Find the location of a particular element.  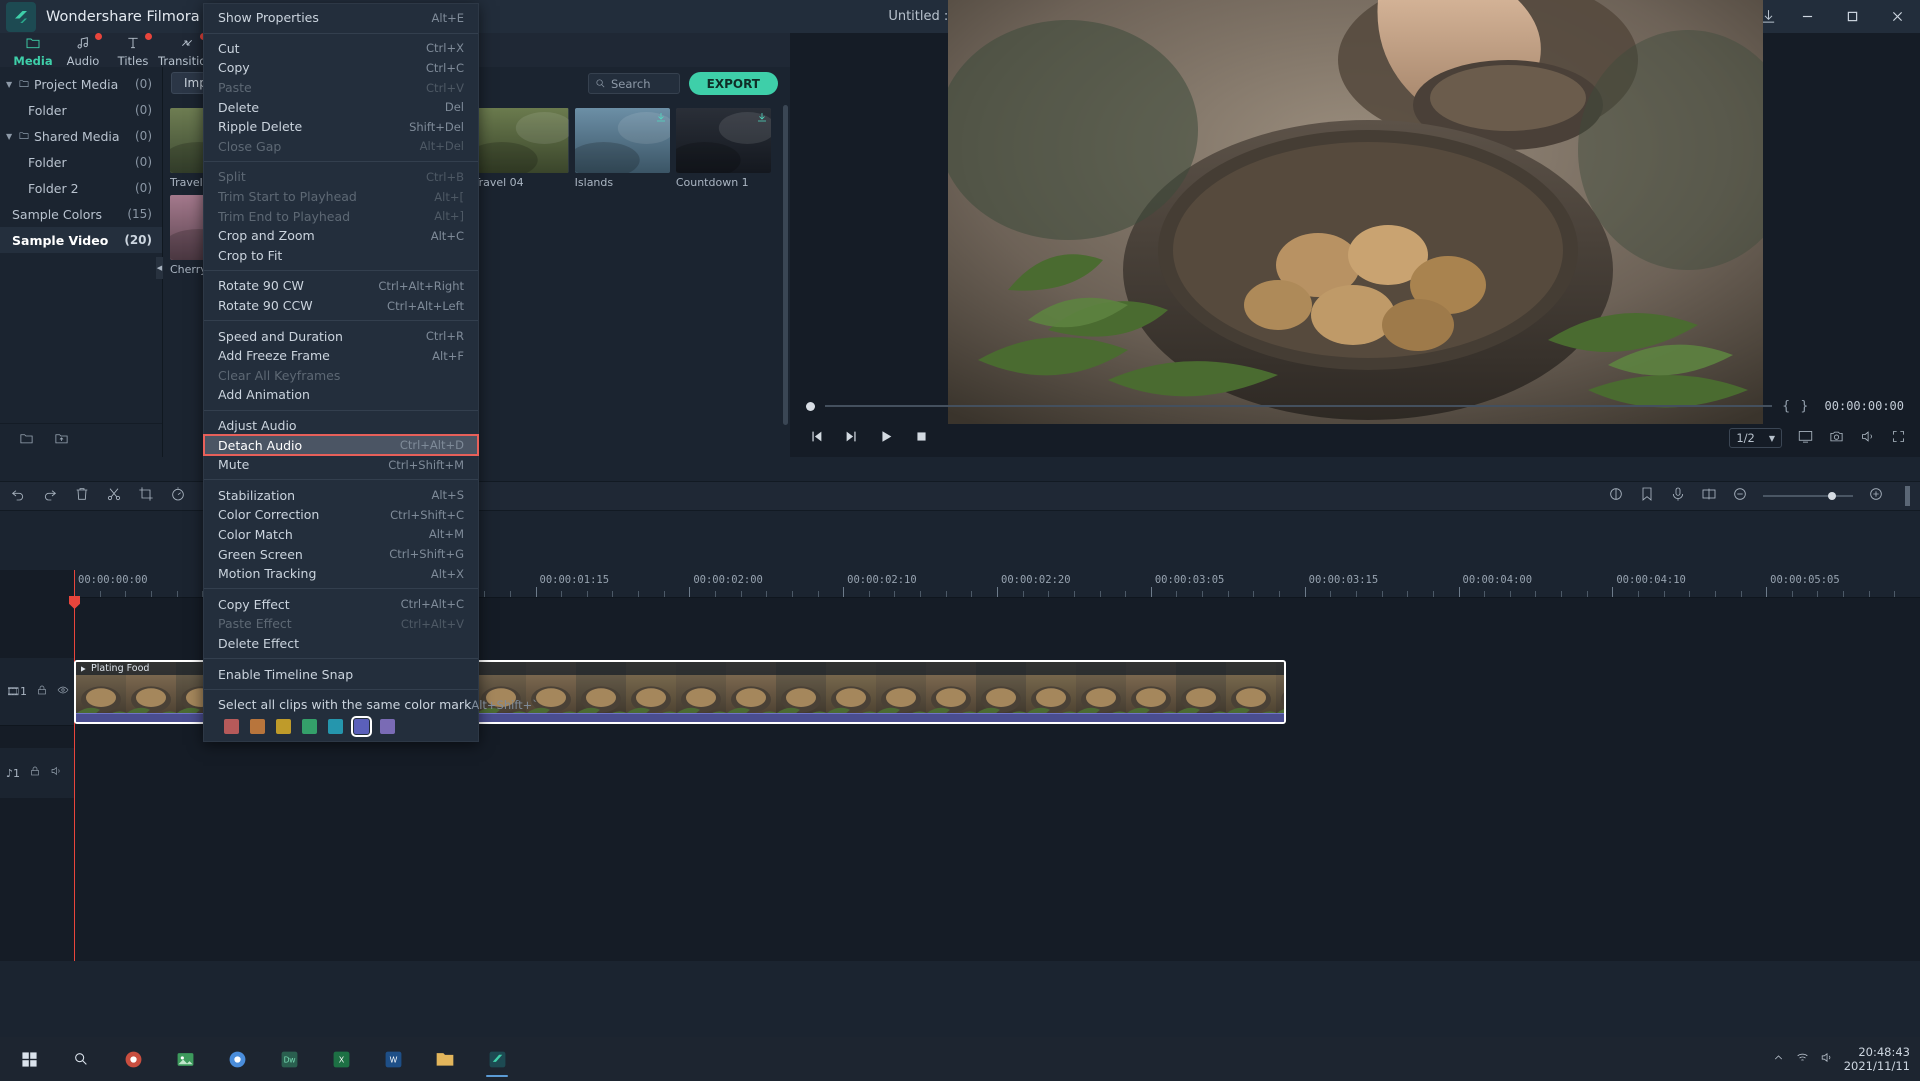

menu-item-rotate-90-ccw: Rotate 90 CCW Ctrl+Alt+Left is located at coordinates (341, 306).